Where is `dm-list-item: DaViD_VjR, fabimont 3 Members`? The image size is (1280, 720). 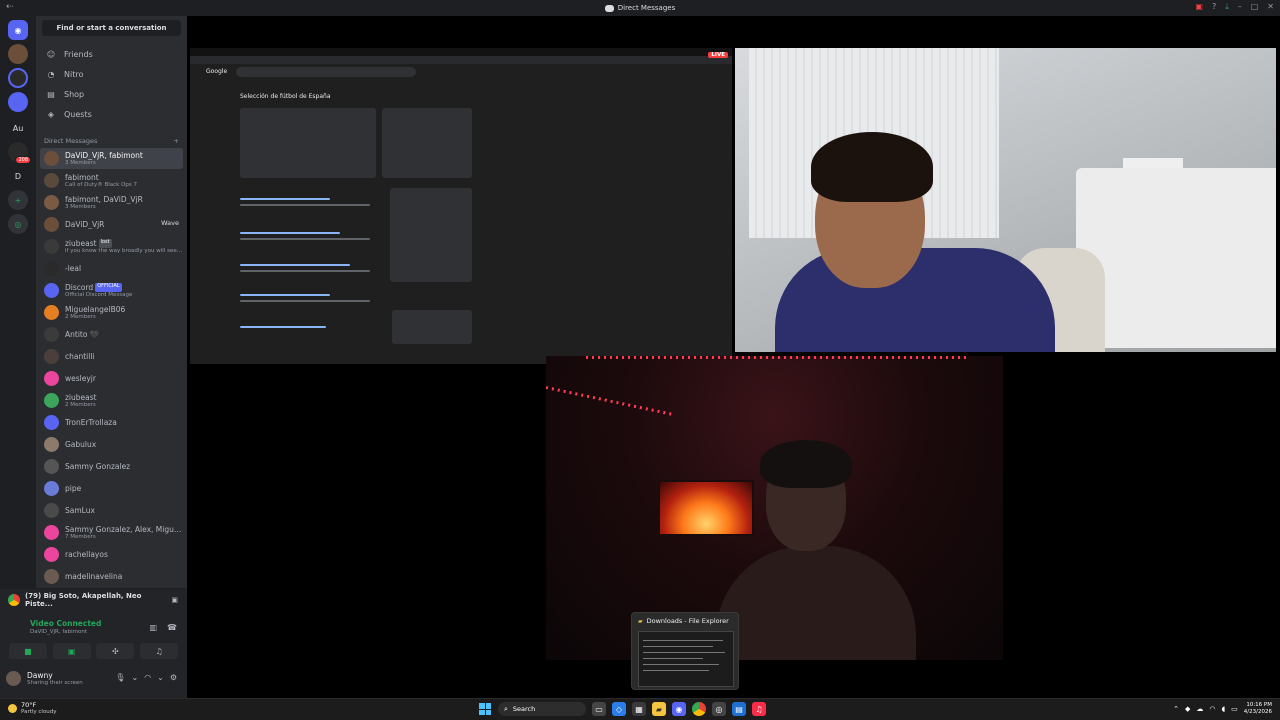
dm-list-item: DaViD_VjR, fabimont 3 Members is located at coordinates (111, 158).